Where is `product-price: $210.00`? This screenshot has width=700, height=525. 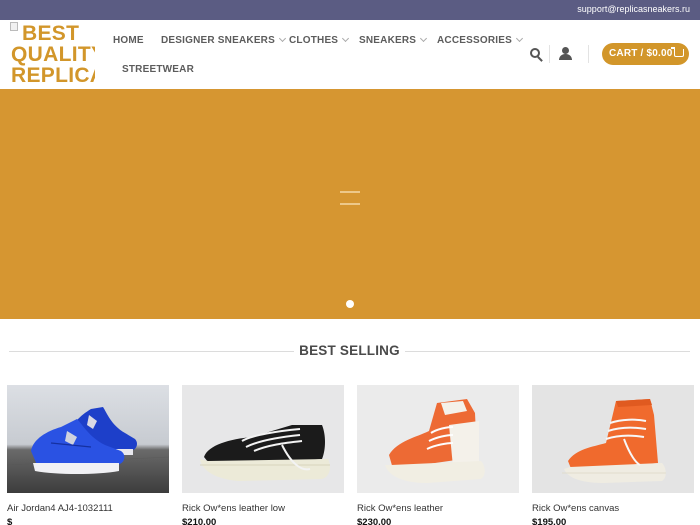
product-price: $210.00 is located at coordinates (199, 521).